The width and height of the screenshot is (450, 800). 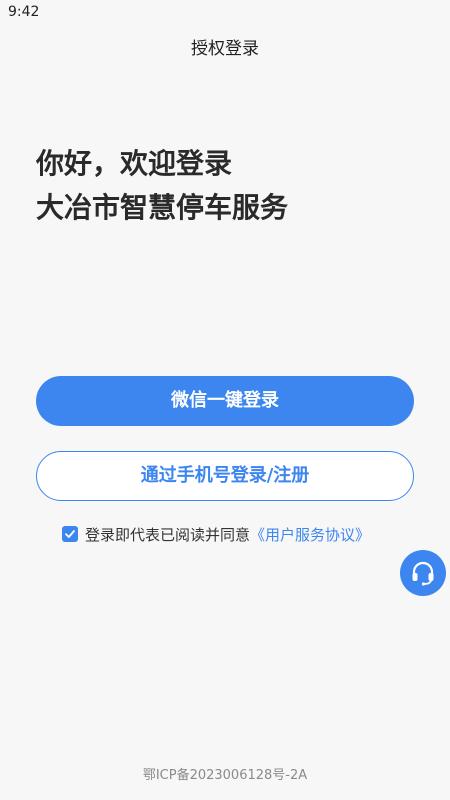 What do you see at coordinates (168, 534) in the screenshot?
I see `agreement-text: 登录即代表已阅读并同意` at bounding box center [168, 534].